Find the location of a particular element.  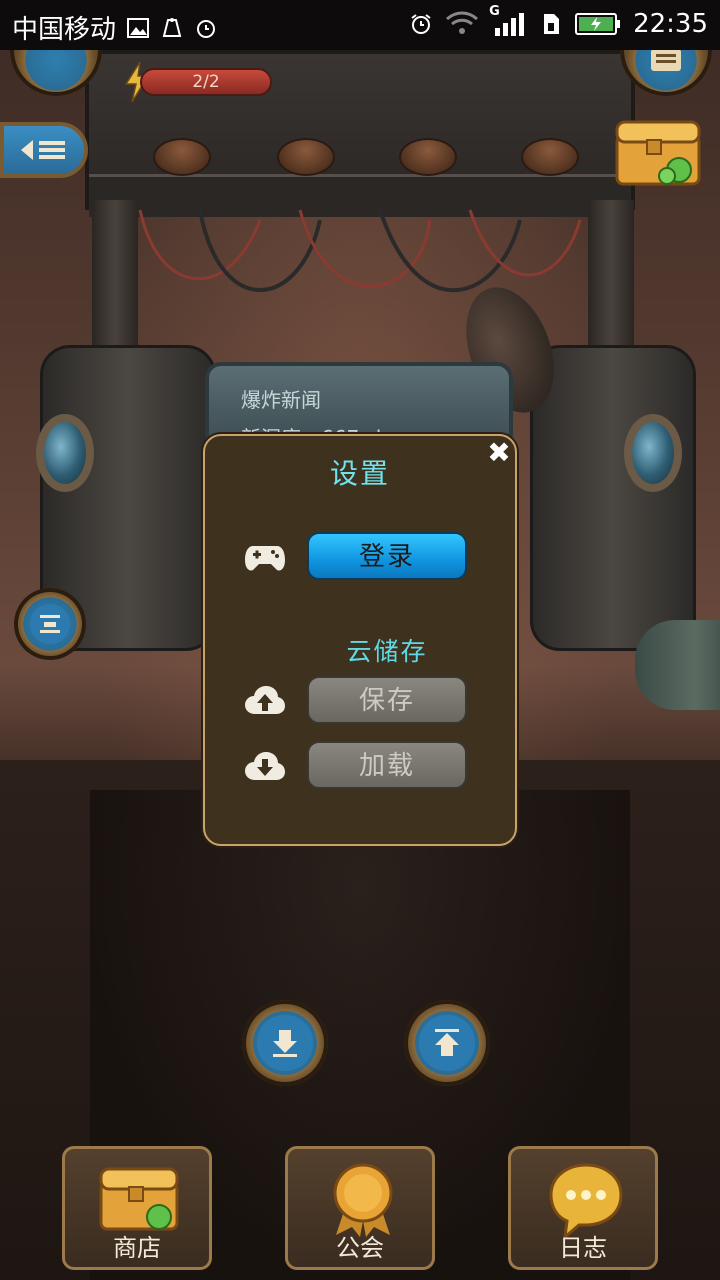

download-icon is located at coordinates (285, 1043).